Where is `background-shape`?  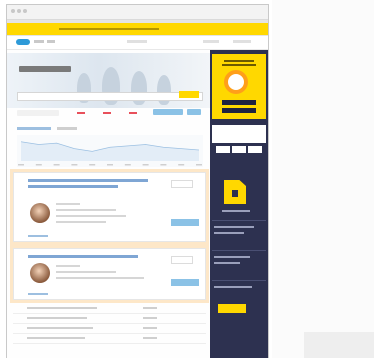 background-shape is located at coordinates (339, 345).